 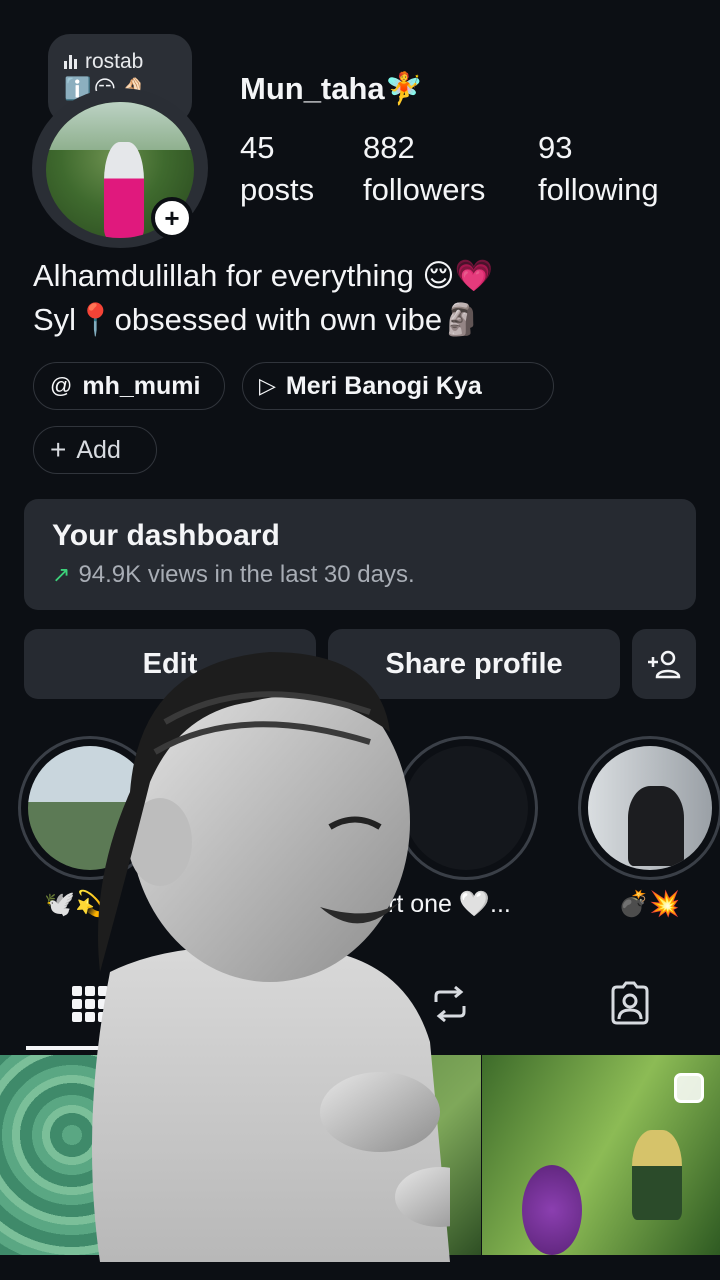 I want to click on bio-line-1: Alhamdulillah for everything 😌💗, so click(x=263, y=275).